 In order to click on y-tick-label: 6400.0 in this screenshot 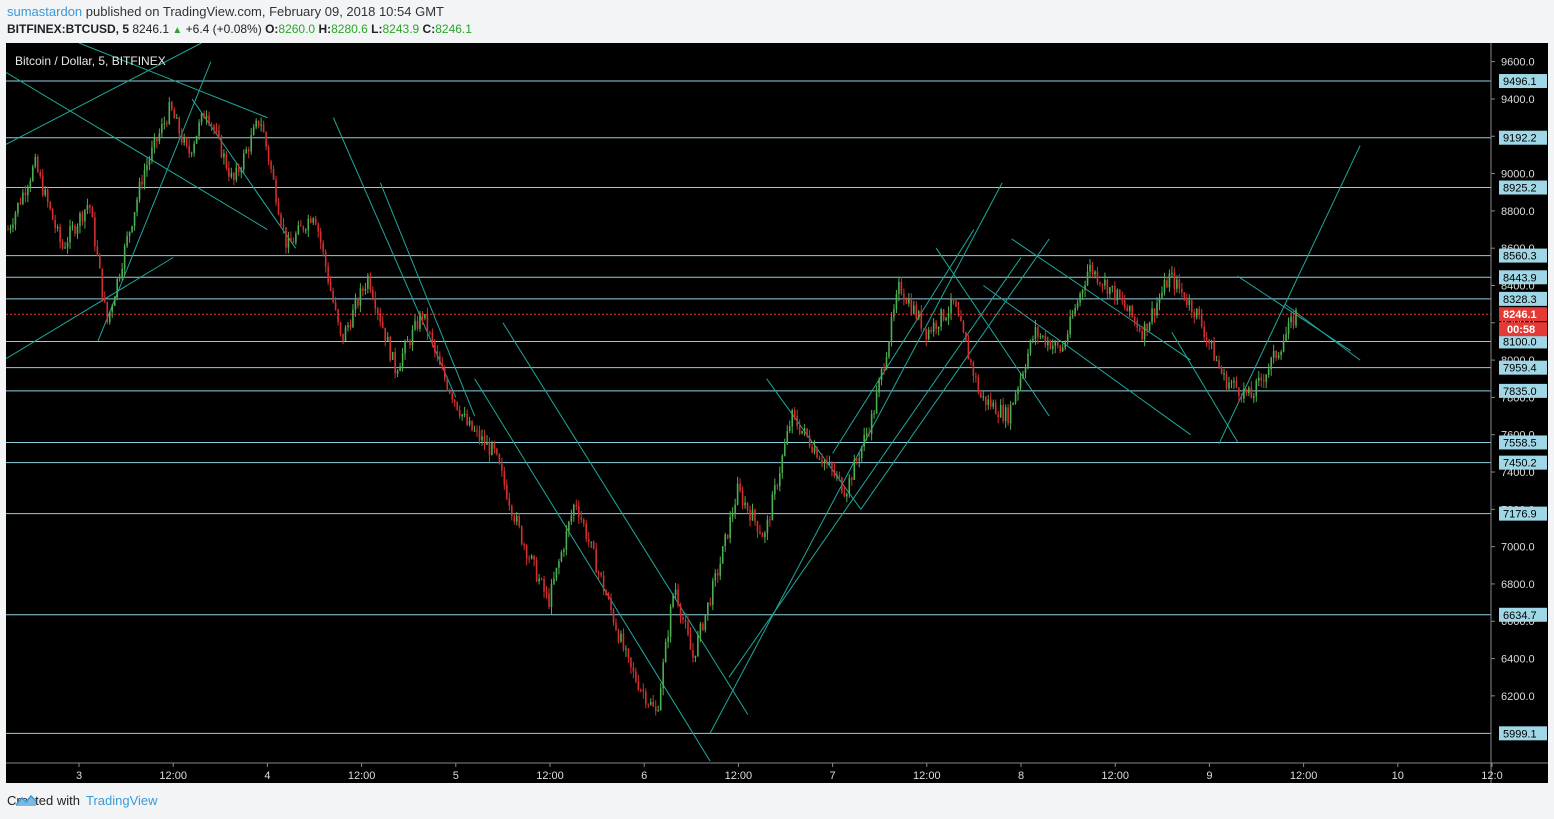, I will do `click(1518, 660)`.